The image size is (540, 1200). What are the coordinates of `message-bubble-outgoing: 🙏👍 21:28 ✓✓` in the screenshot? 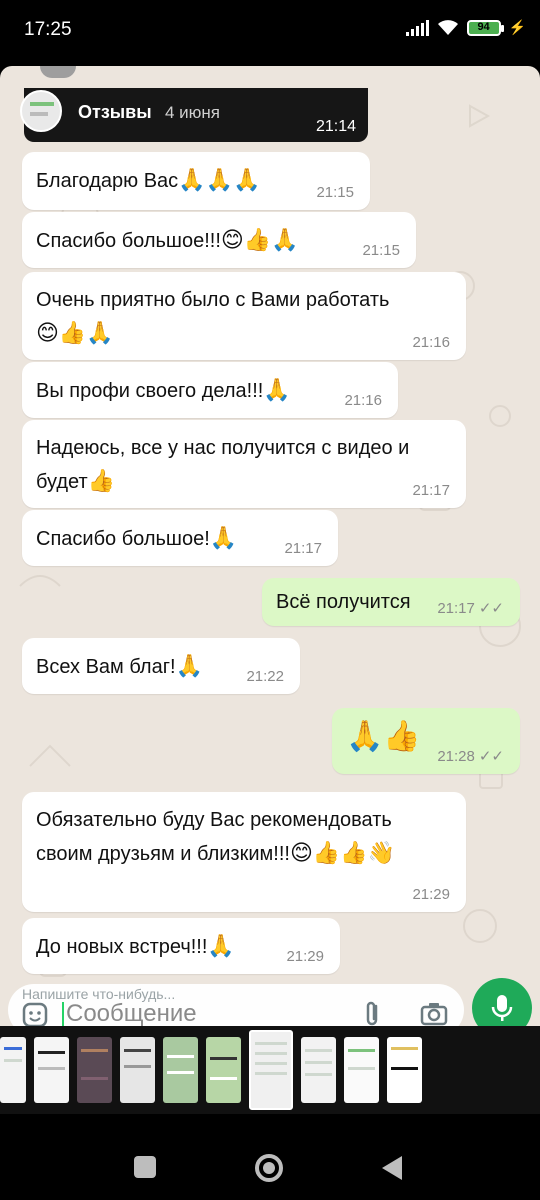 It's located at (426, 741).